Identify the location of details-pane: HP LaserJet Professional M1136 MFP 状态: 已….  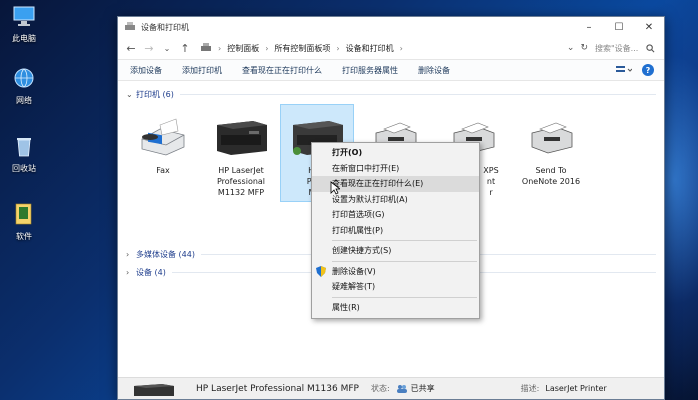
(391, 388).